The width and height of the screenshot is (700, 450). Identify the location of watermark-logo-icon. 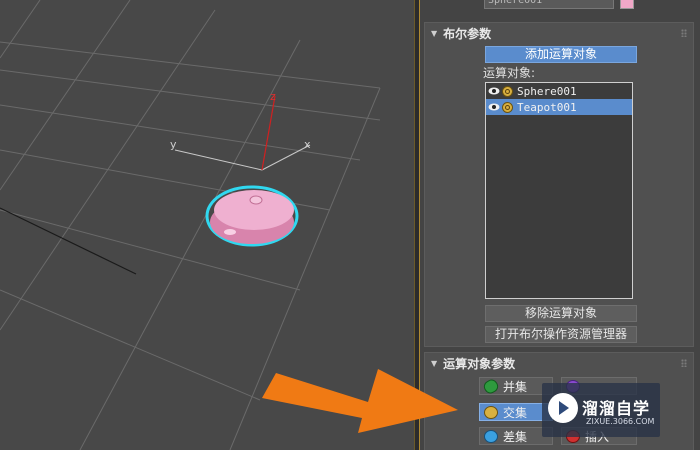
(563, 408).